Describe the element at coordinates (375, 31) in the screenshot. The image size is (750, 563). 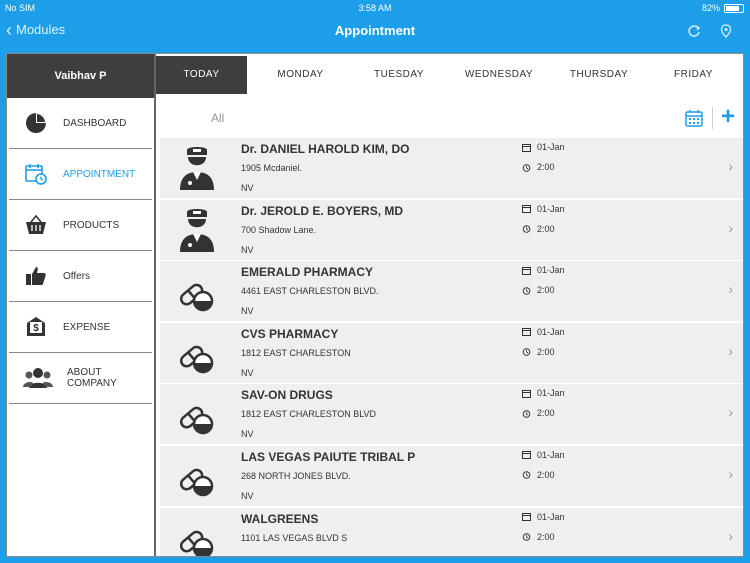
I see `navigation-bar: ‹ Modules Appointment` at that location.